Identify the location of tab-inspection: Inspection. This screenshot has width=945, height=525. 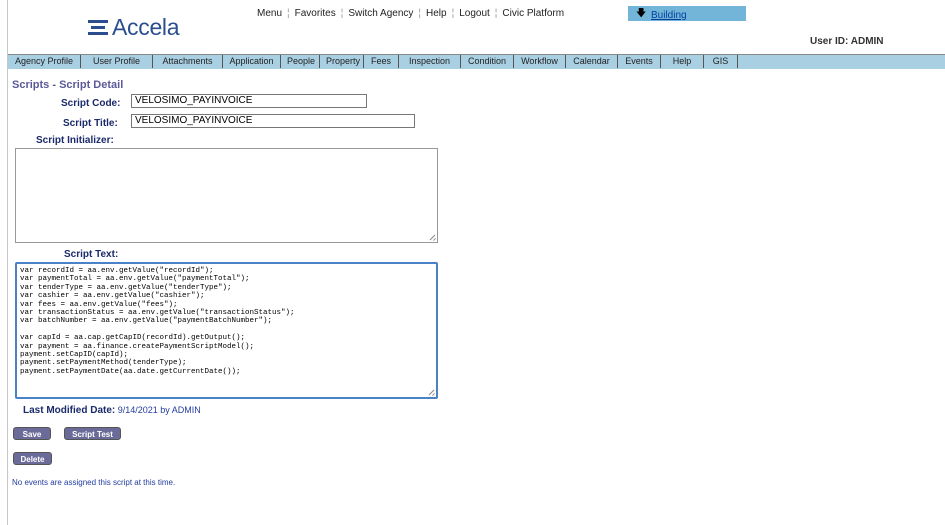
(430, 61).